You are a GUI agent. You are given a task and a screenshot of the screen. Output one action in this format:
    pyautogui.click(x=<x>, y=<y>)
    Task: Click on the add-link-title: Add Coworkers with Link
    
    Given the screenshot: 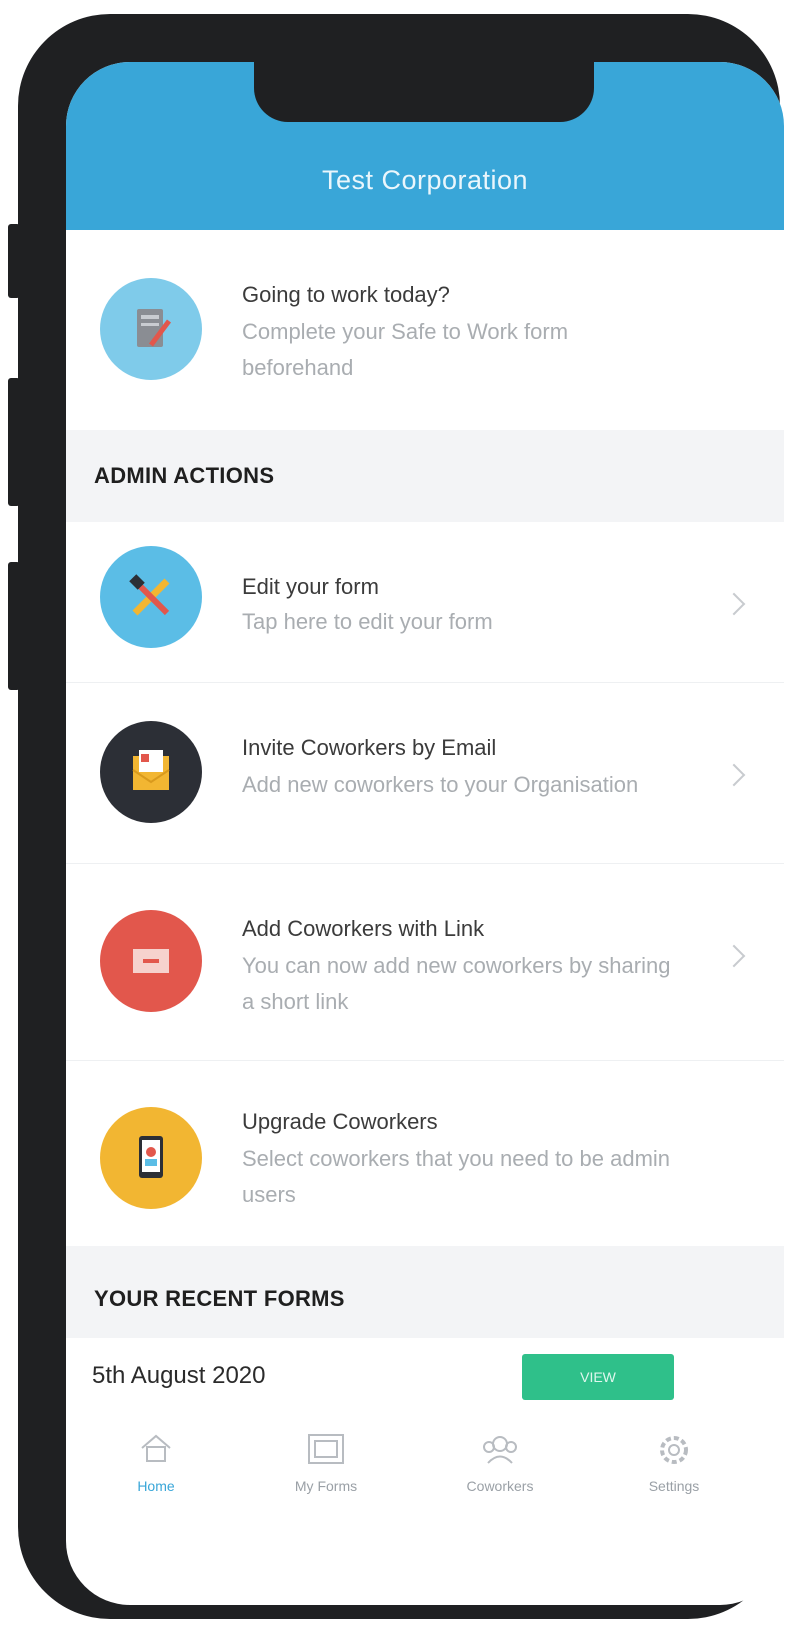 What is the action you would take?
    pyautogui.click(x=363, y=928)
    